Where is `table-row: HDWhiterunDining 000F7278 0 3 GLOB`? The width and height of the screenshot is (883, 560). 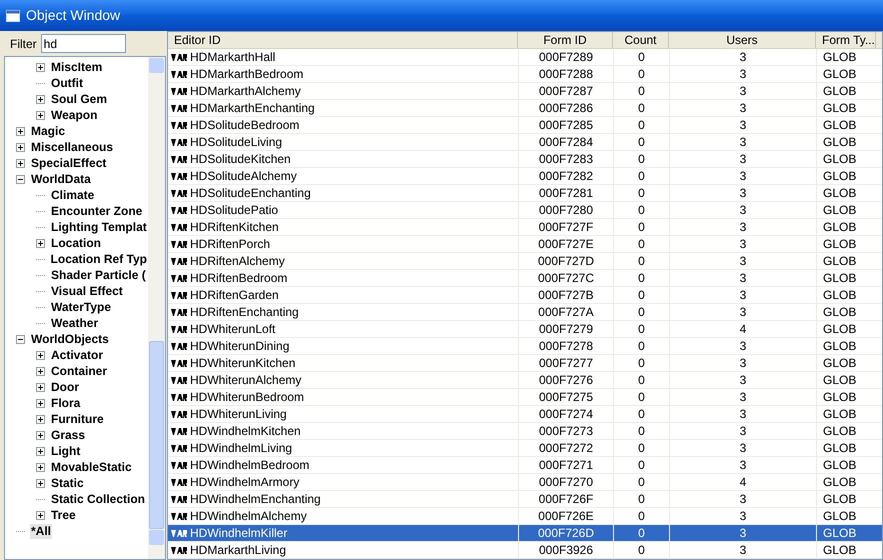
table-row: HDWhiterunDining 000F7278 0 3 GLOB is located at coordinates (525, 346).